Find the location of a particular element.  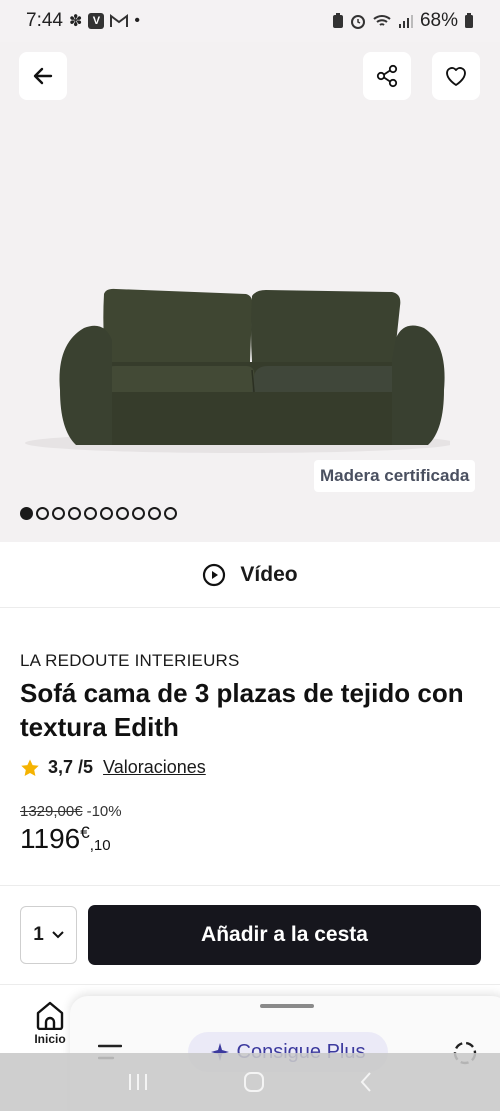

signal-icon is located at coordinates (406, 21).